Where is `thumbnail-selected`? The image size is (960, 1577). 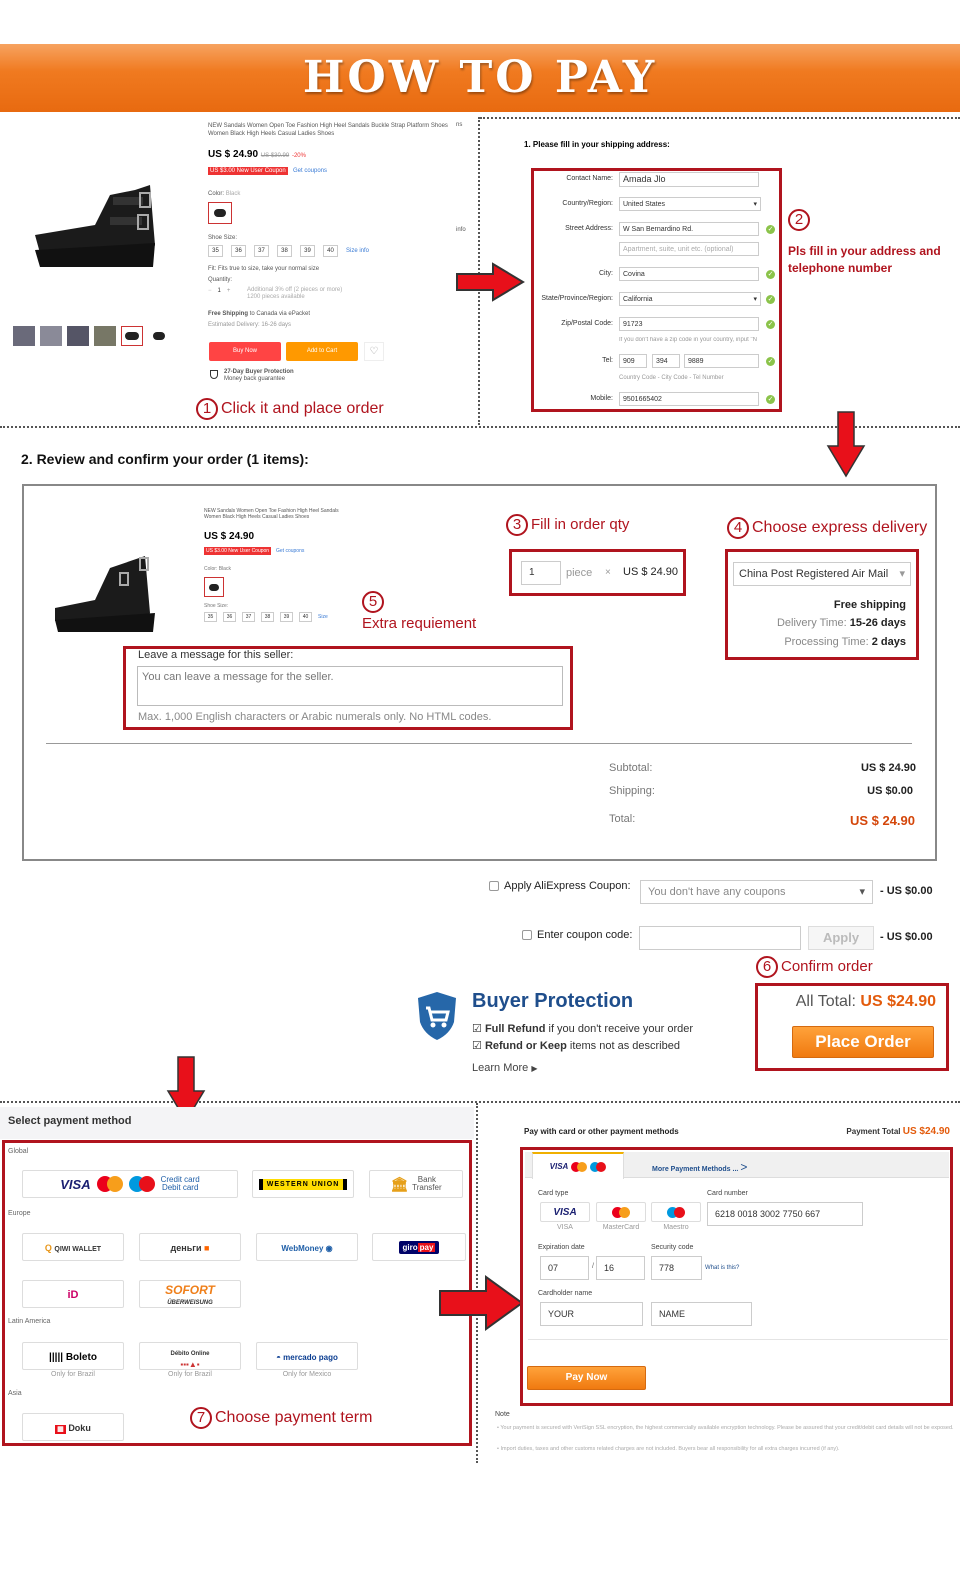 thumbnail-selected is located at coordinates (132, 336).